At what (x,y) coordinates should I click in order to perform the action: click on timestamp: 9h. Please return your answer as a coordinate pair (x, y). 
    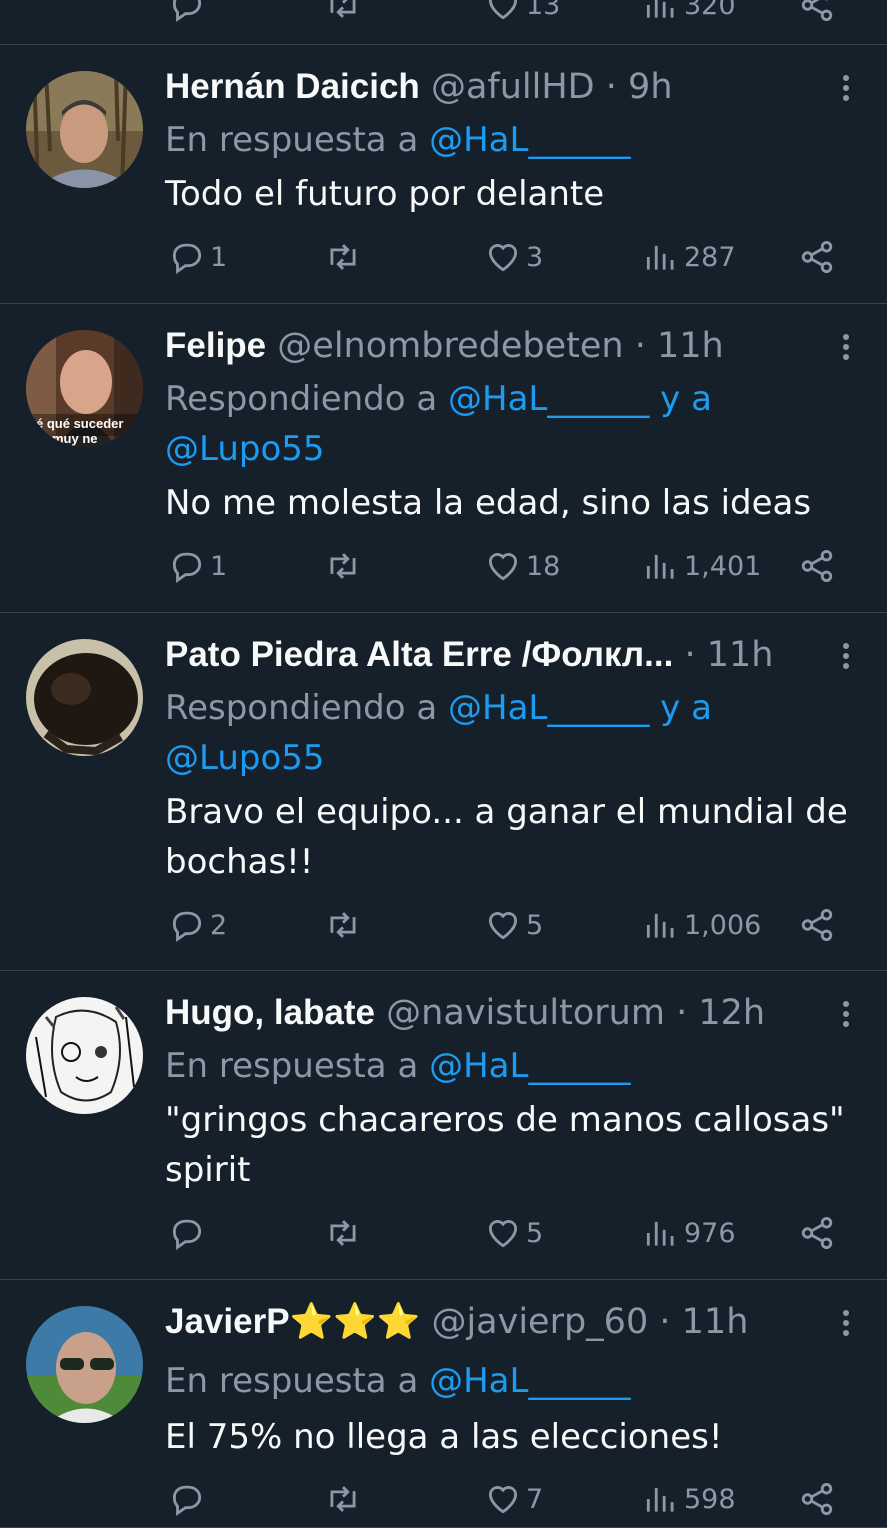
    Looking at the image, I should click on (650, 87).